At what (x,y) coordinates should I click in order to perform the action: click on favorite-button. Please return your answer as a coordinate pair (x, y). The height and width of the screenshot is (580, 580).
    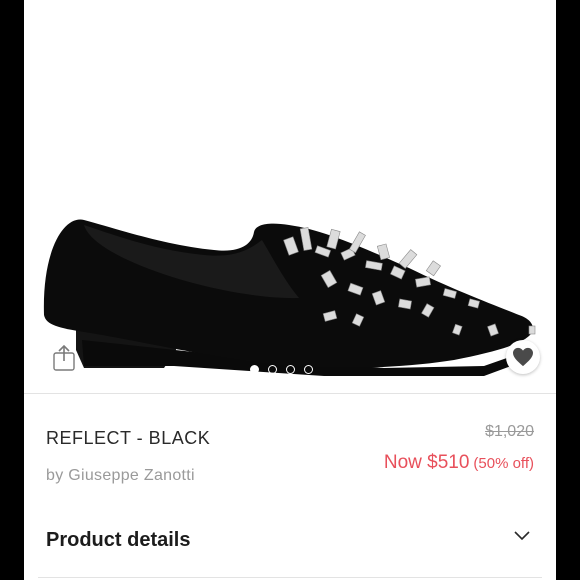
    Looking at the image, I should click on (523, 357).